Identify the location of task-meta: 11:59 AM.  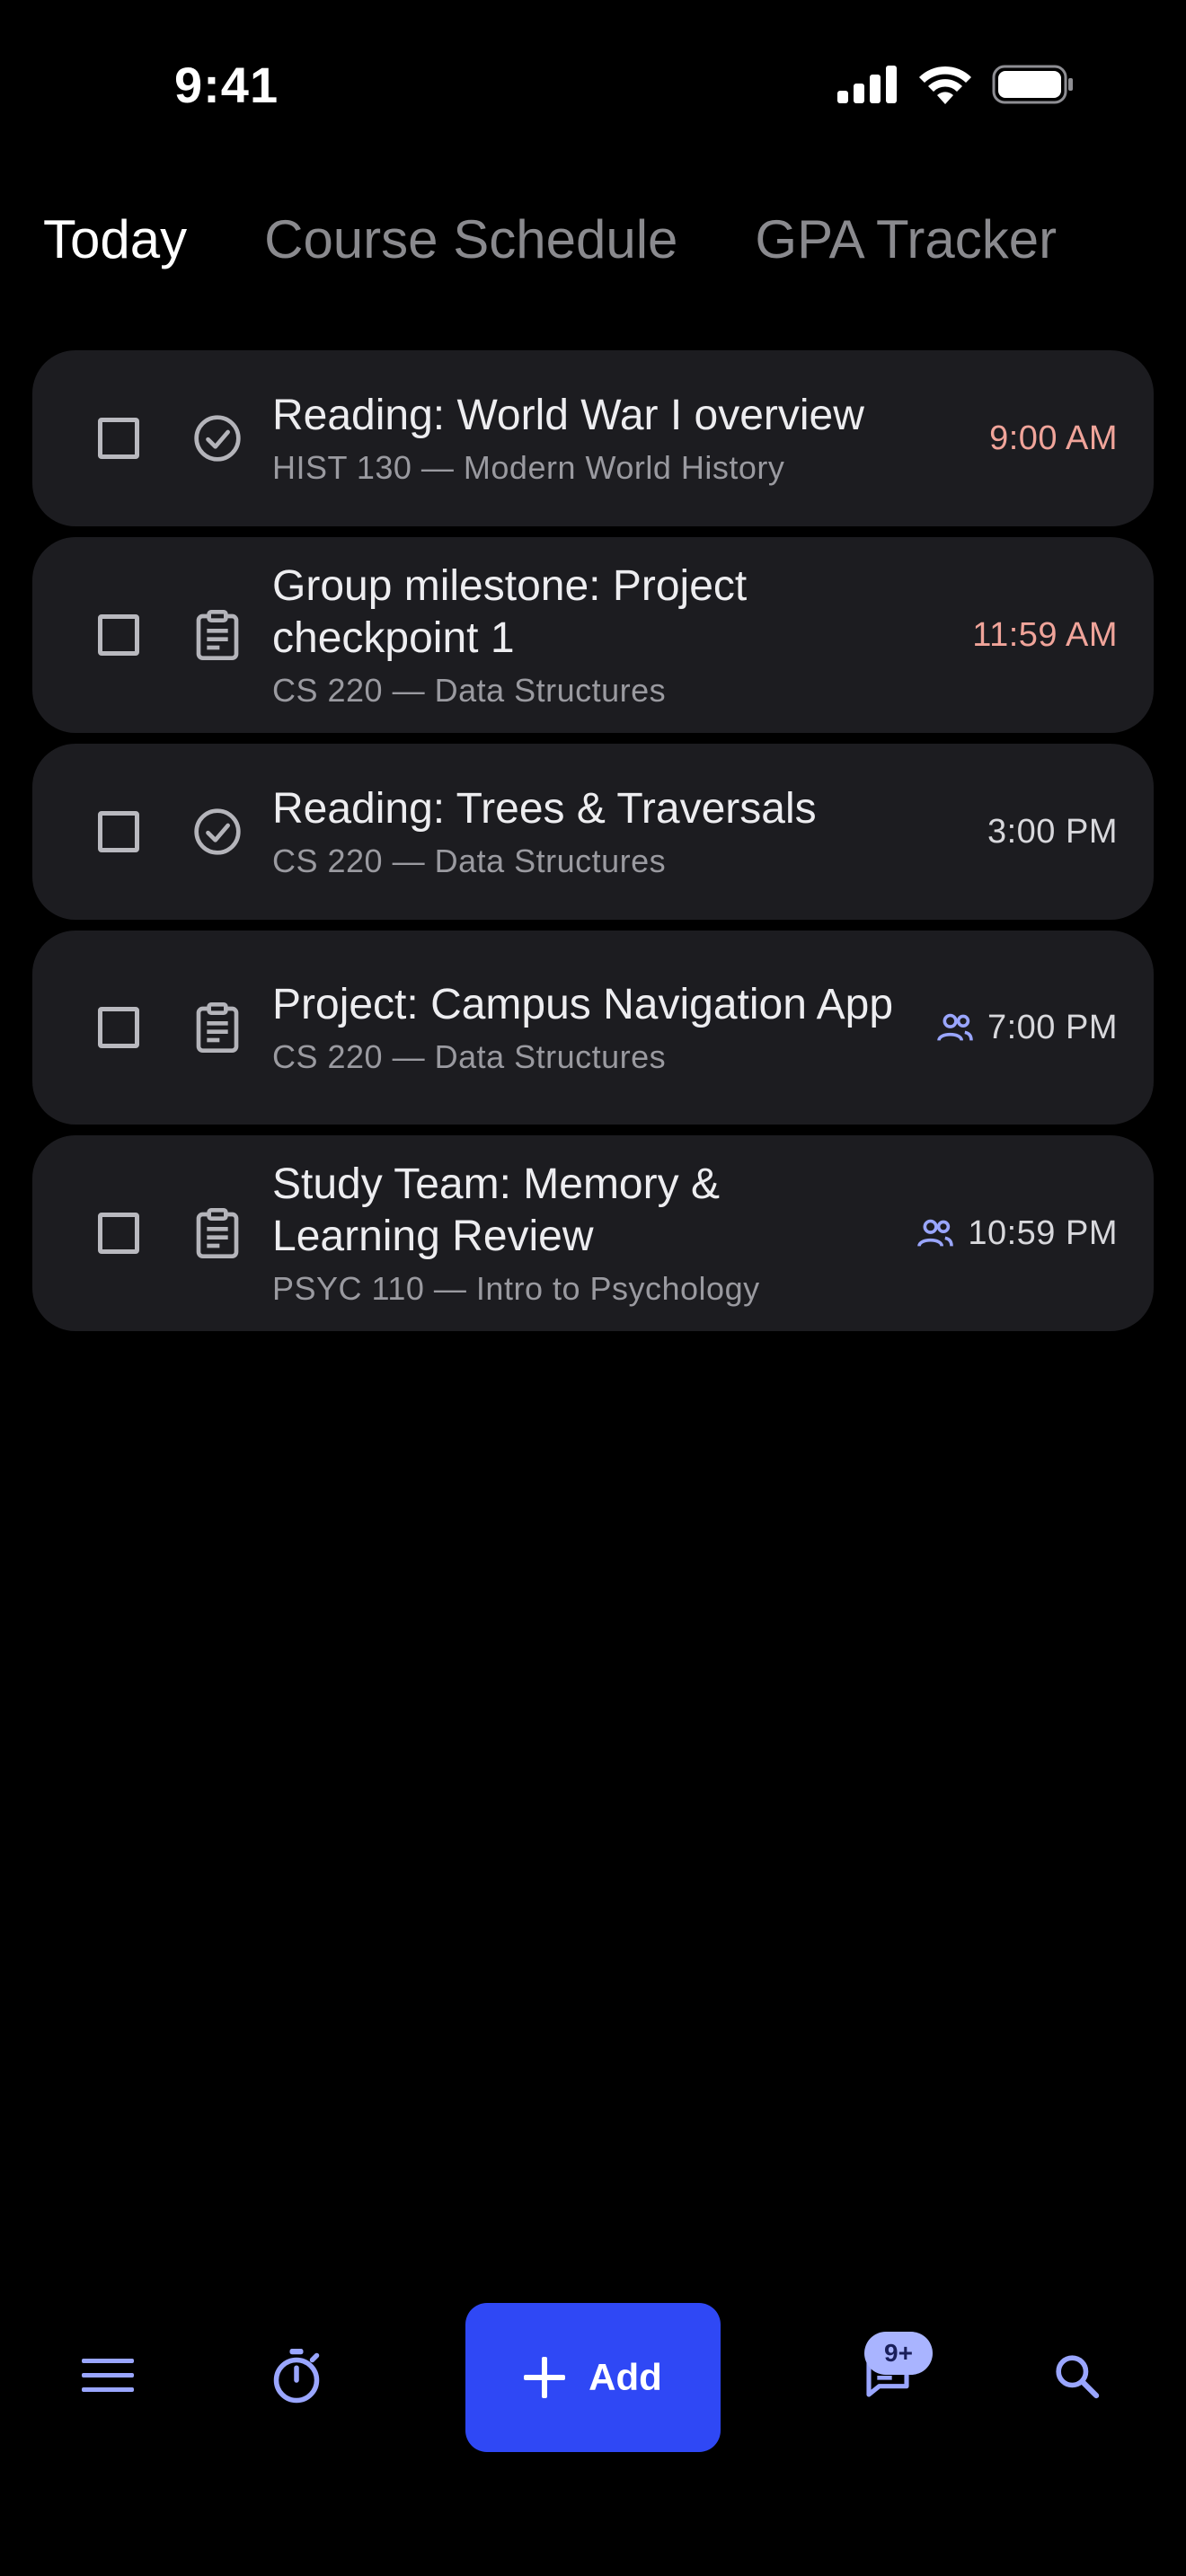
(1045, 635).